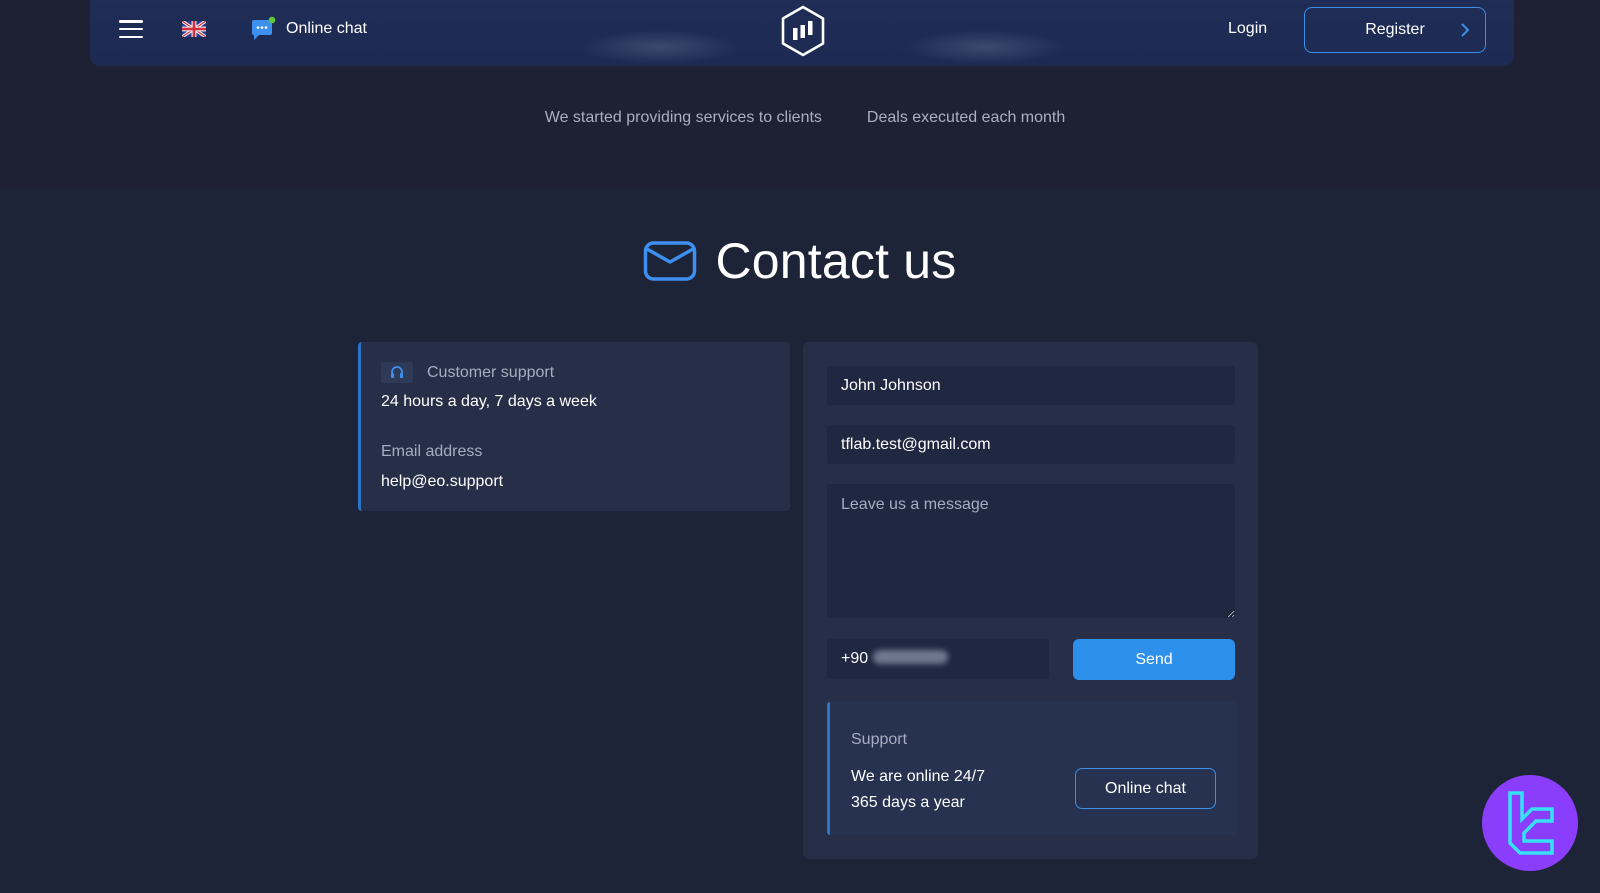  I want to click on top-navbar: Online chat Login Register, so click(802, 33).